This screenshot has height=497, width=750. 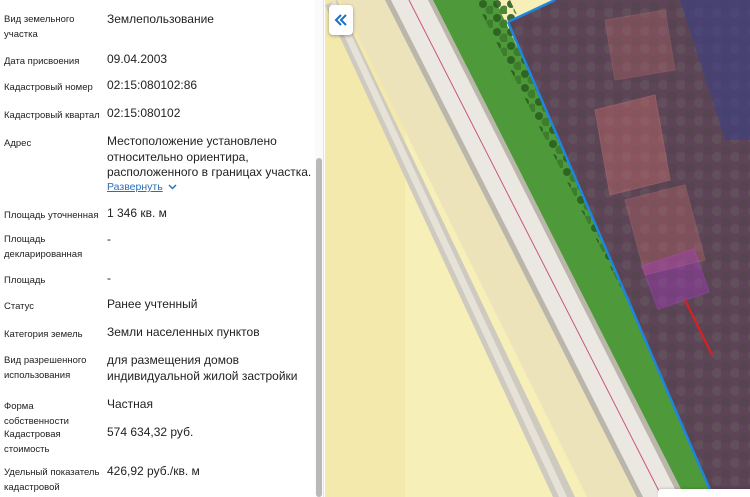 What do you see at coordinates (137, 59) in the screenshot?
I see `assign-date-value: 09.04.2003` at bounding box center [137, 59].